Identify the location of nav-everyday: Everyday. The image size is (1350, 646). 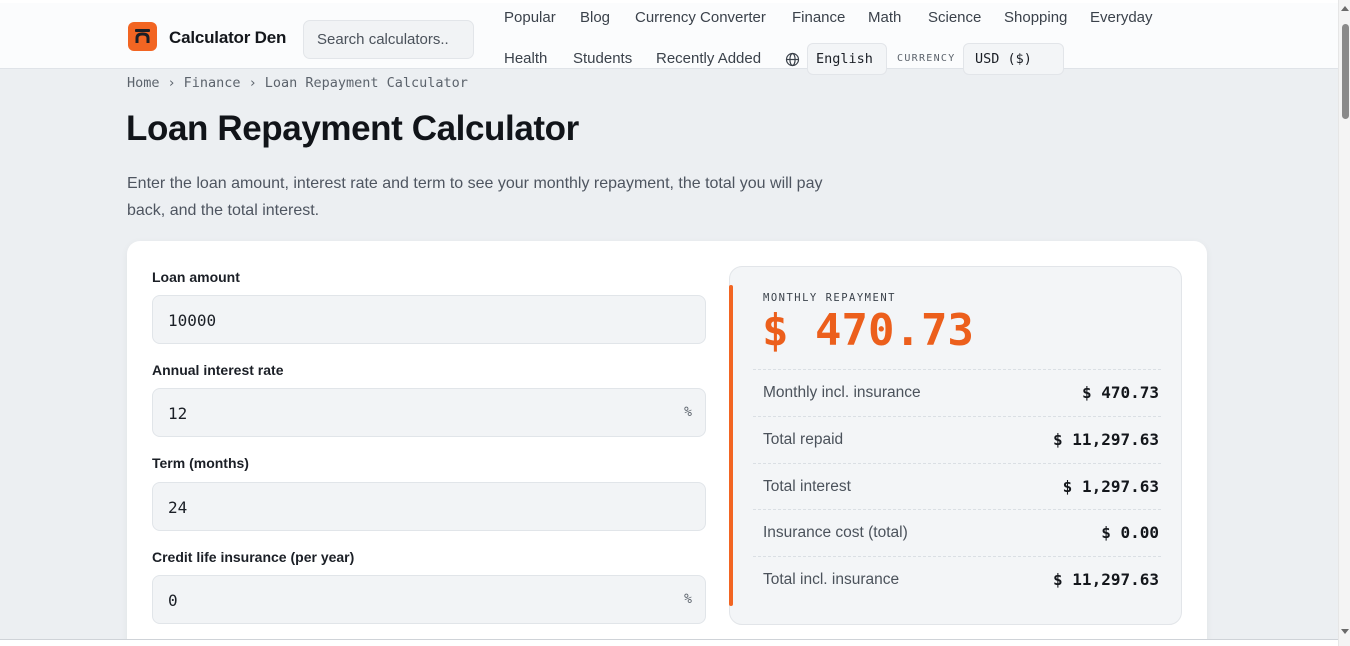
(1121, 17).